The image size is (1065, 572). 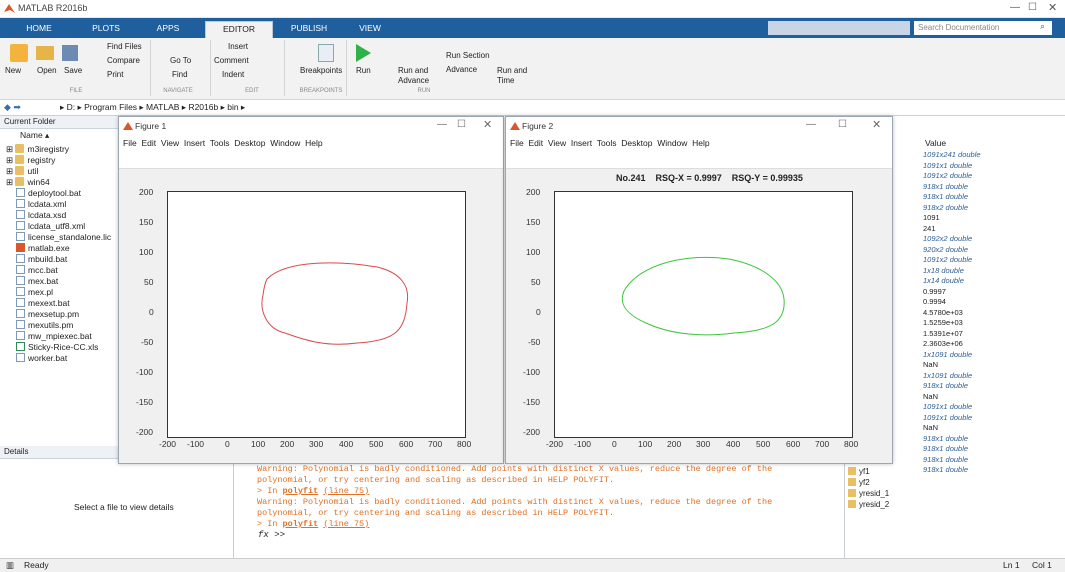 What do you see at coordinates (442, 124) in the screenshot?
I see `fig1-minimize-button: —` at bounding box center [442, 124].